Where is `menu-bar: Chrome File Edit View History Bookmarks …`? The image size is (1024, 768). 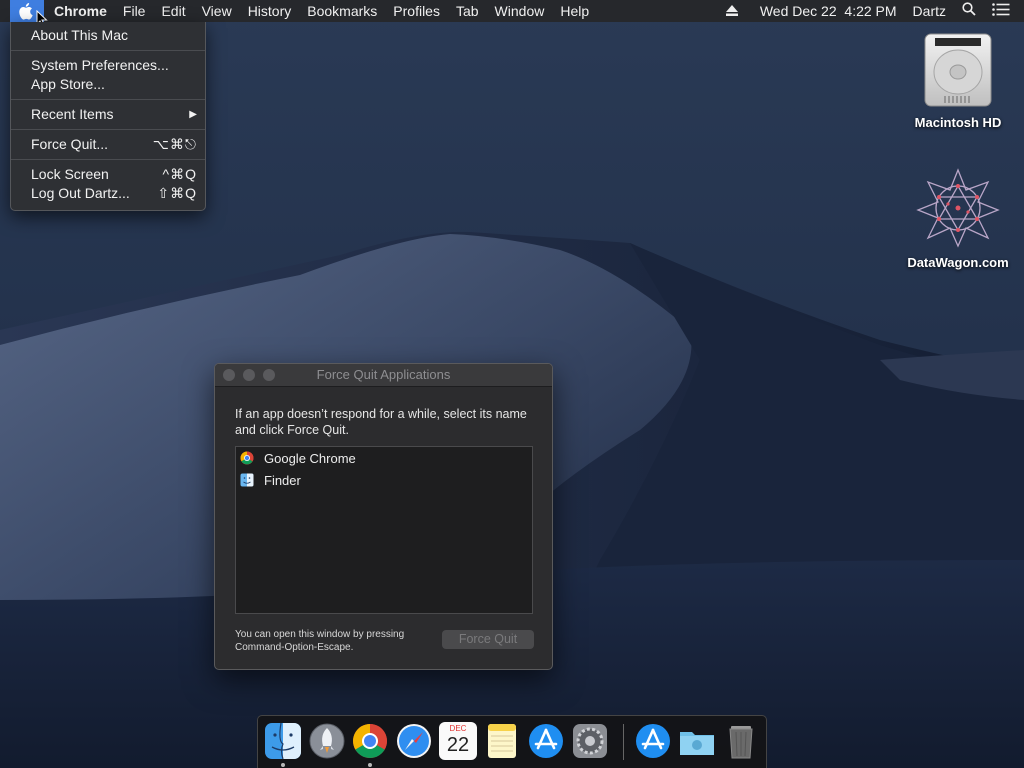 menu-bar: Chrome File Edit View History Bookmarks … is located at coordinates (512, 11).